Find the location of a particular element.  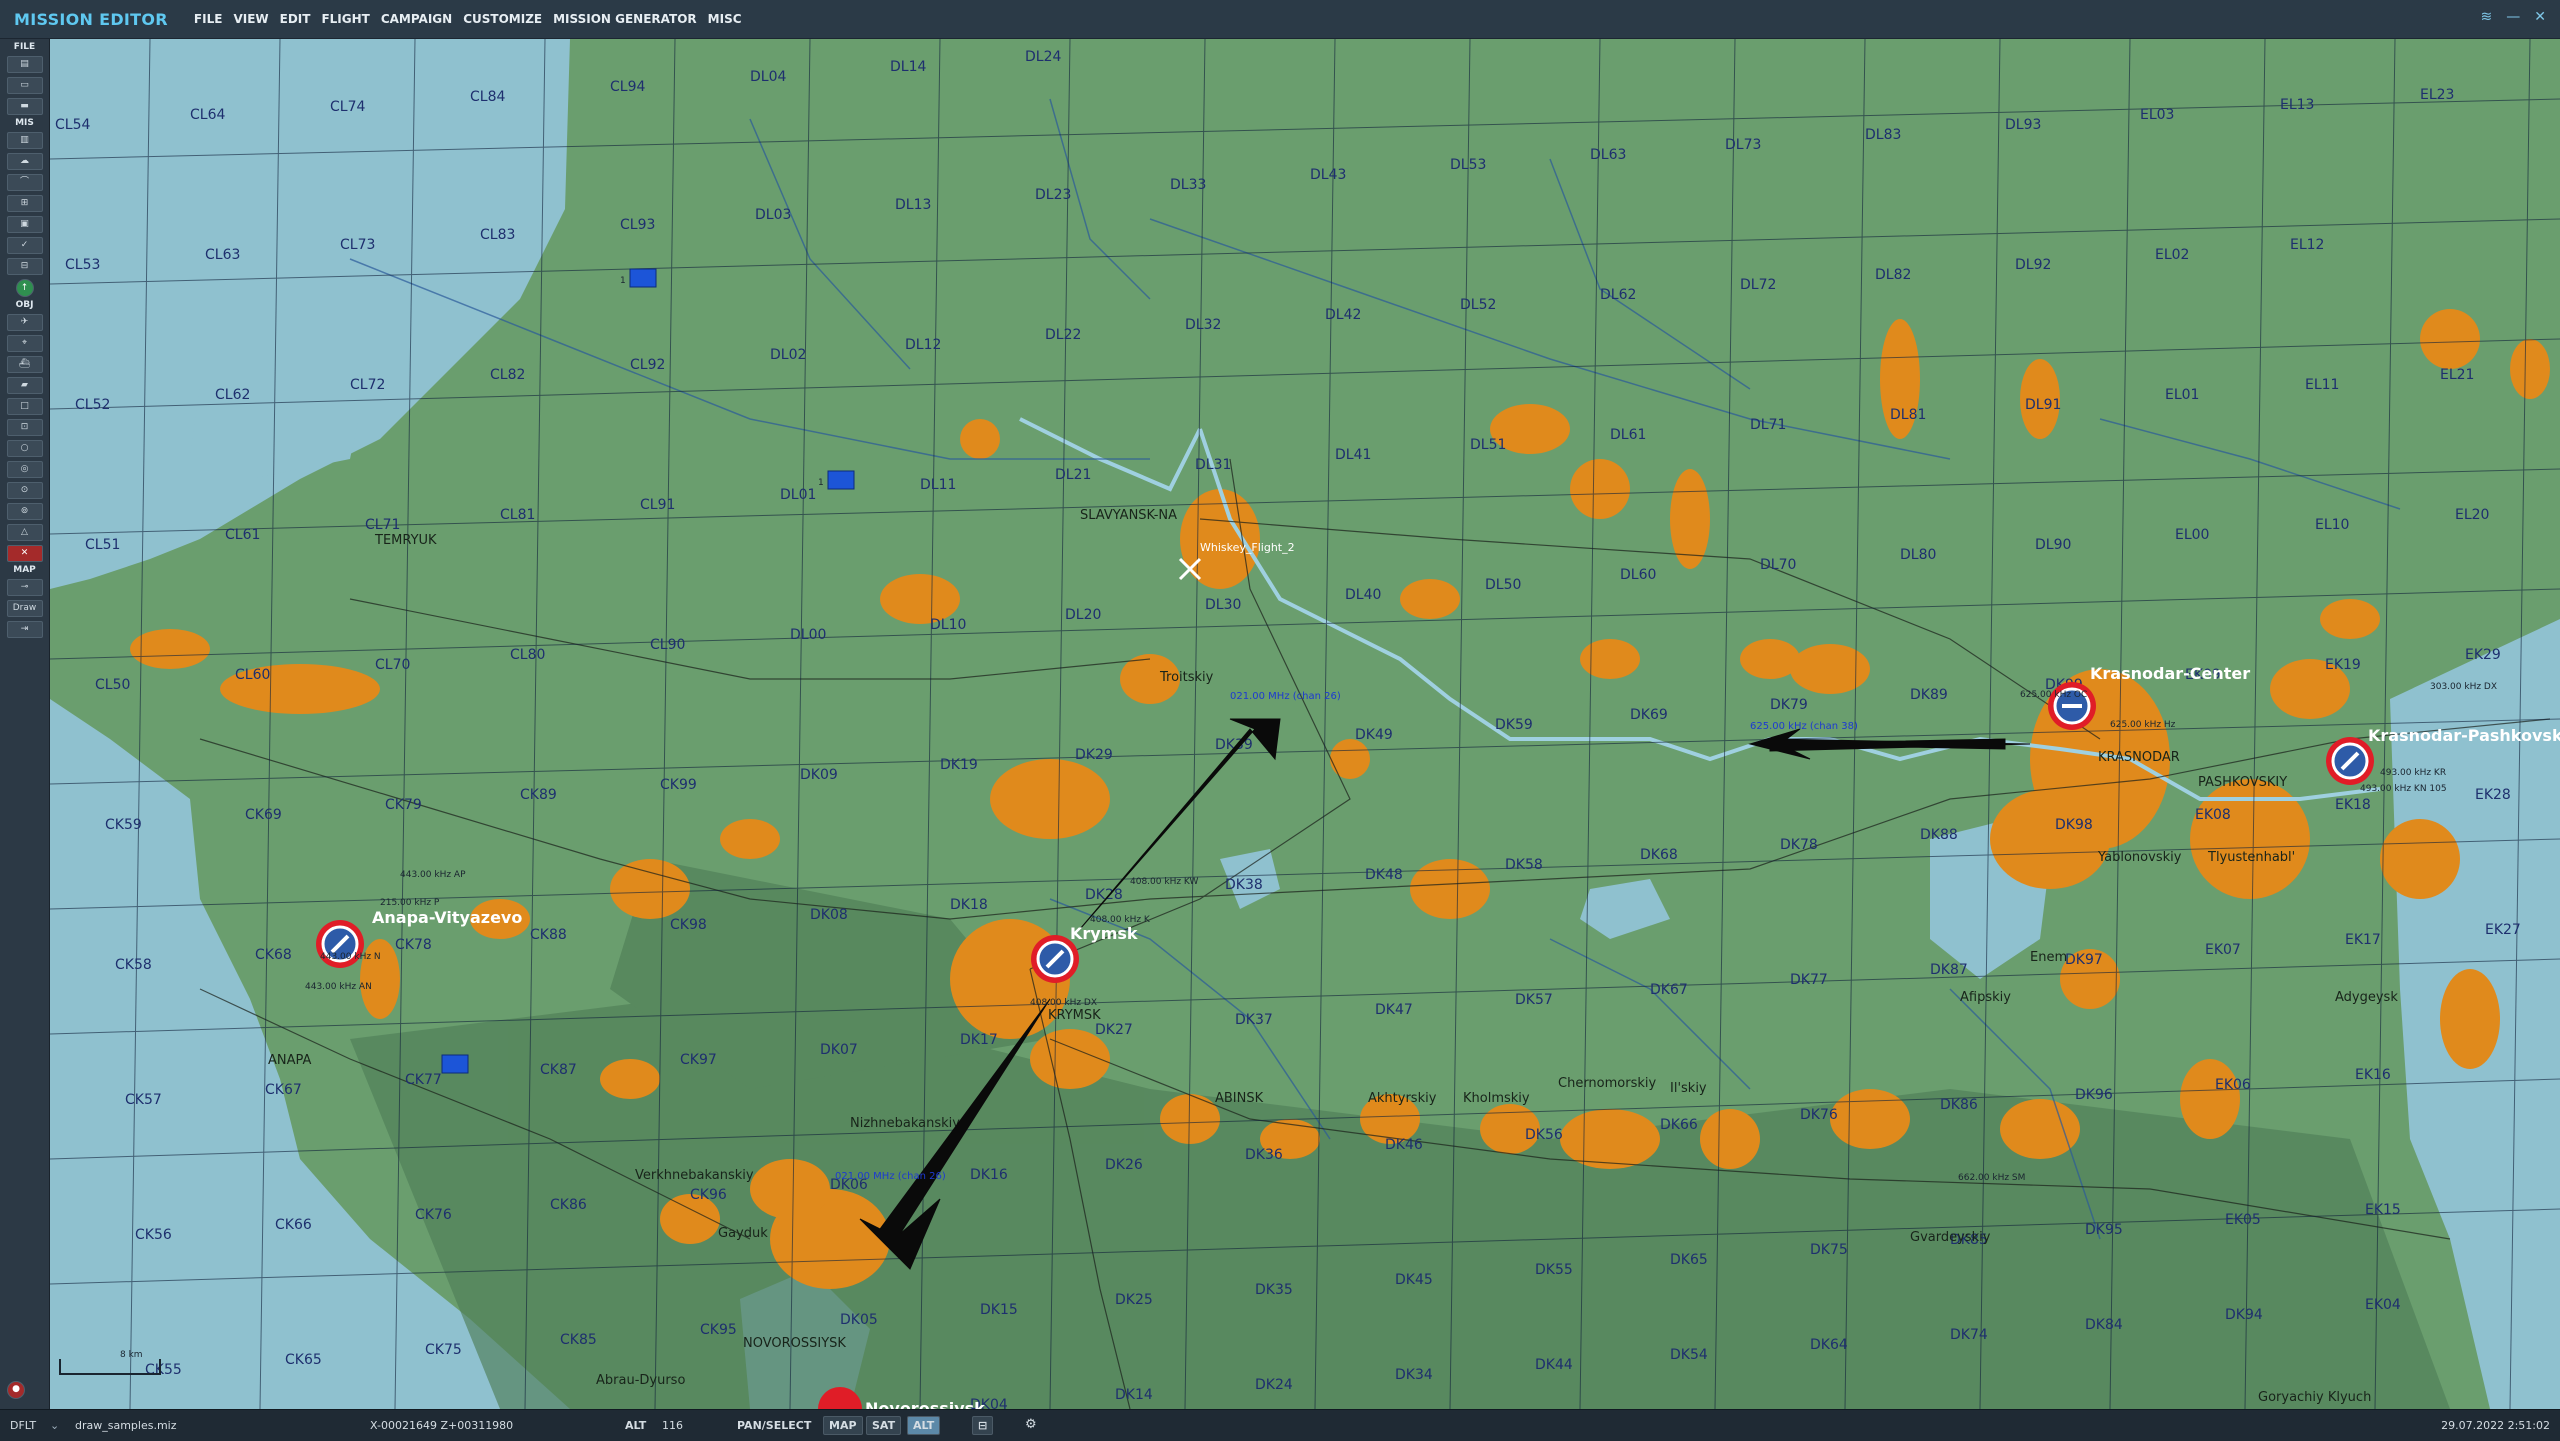

sat-mode-button: SAT is located at coordinates (884, 1425).